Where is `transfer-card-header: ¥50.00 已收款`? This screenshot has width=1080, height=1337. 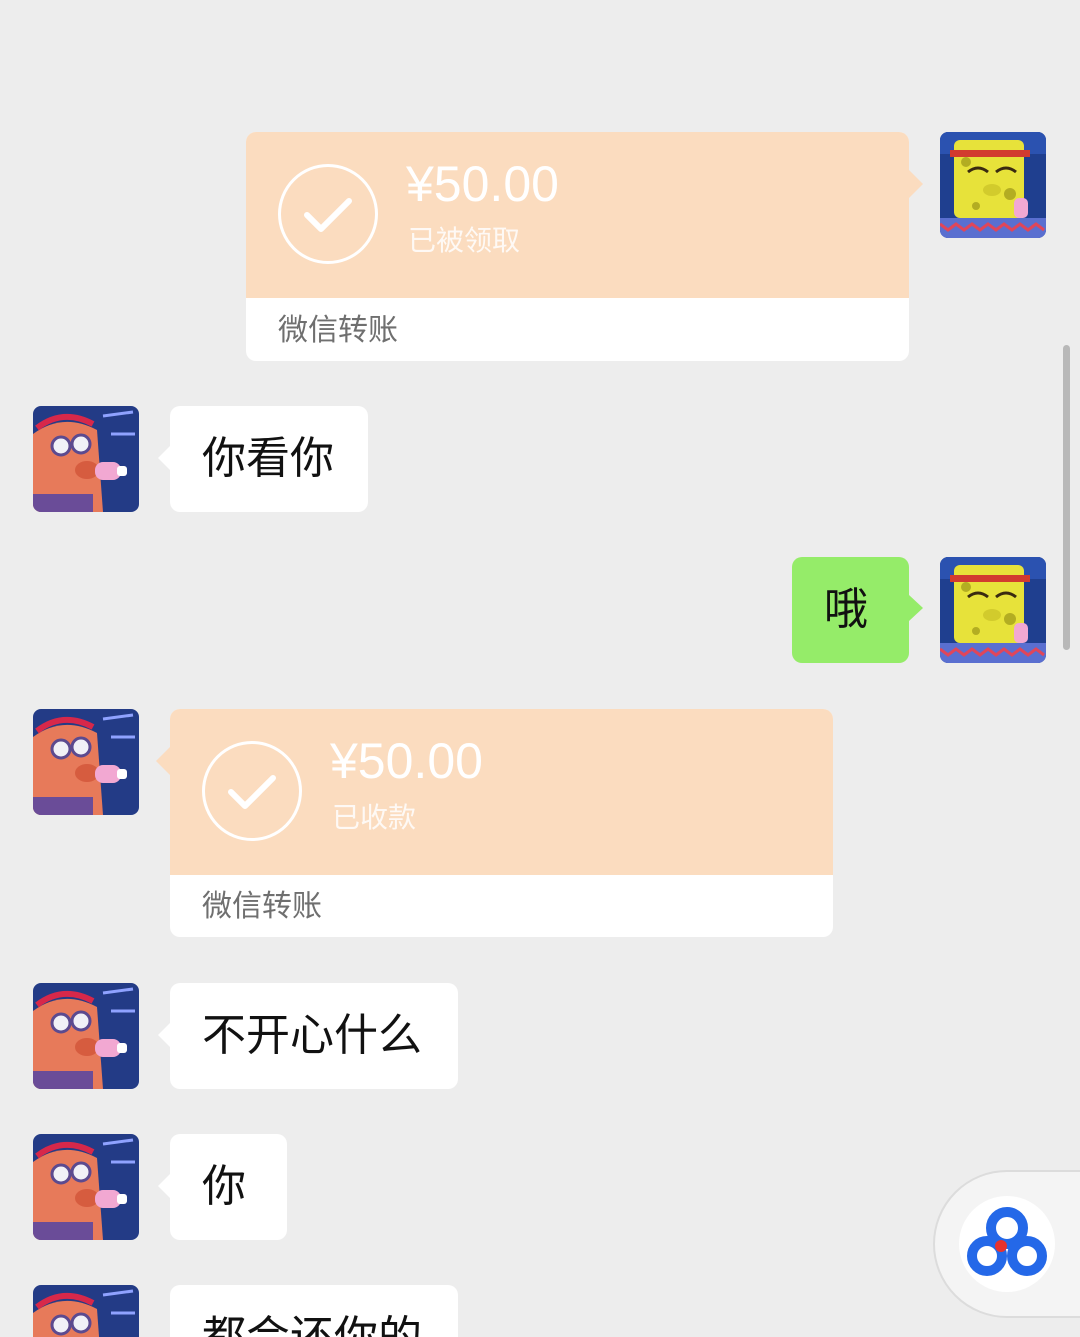
transfer-card-header: ¥50.00 已收款 is located at coordinates (494, 792).